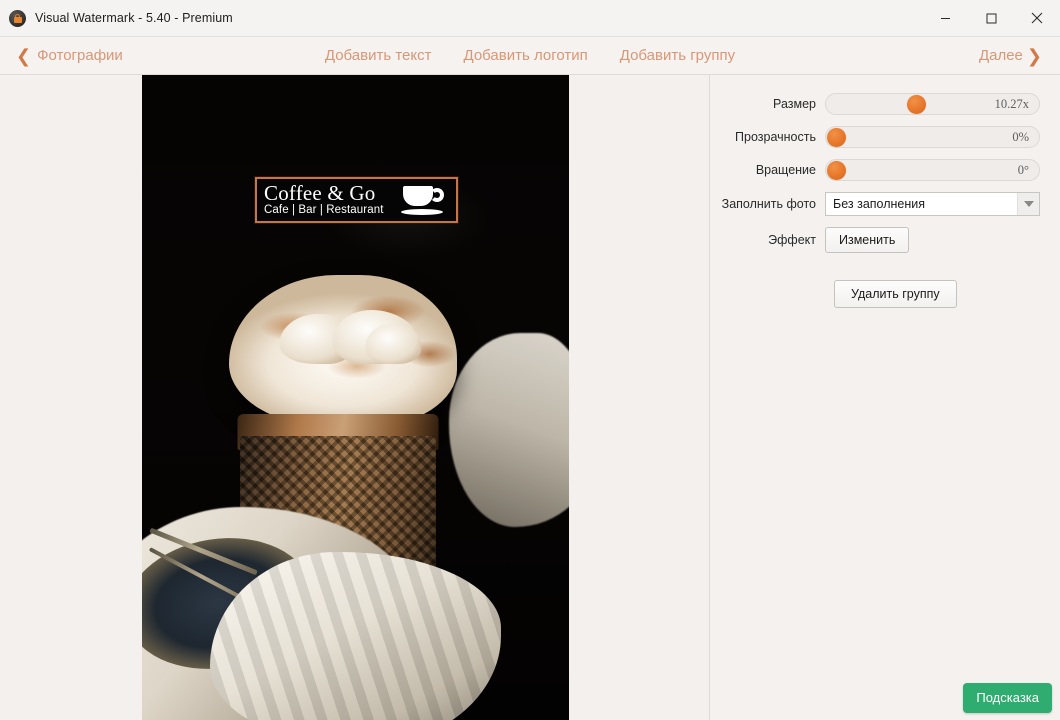 The image size is (1060, 720). Describe the element at coordinates (794, 104) in the screenshot. I see `size-label: Размер` at that location.